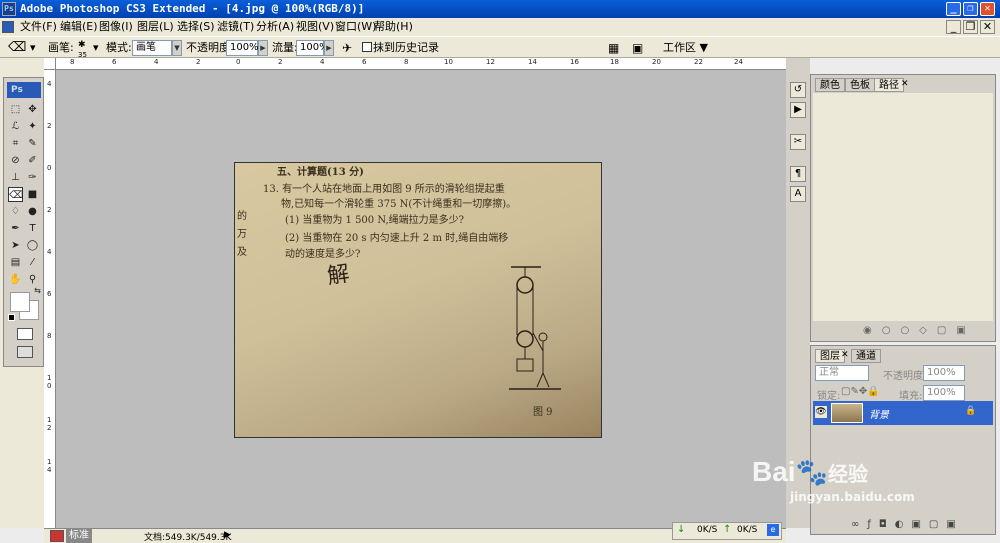 The height and width of the screenshot is (543, 1000). I want to click on tab-color: 颜色, so click(830, 85).